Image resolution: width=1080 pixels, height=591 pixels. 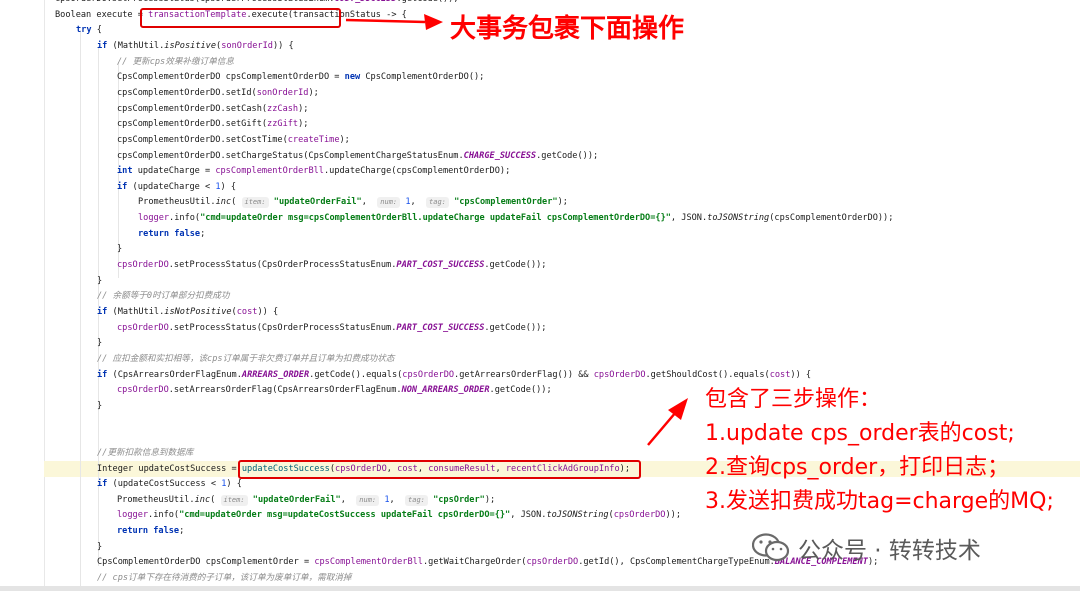 I want to click on step-item: 1.update cps_order表的cost;, so click(x=860, y=433).